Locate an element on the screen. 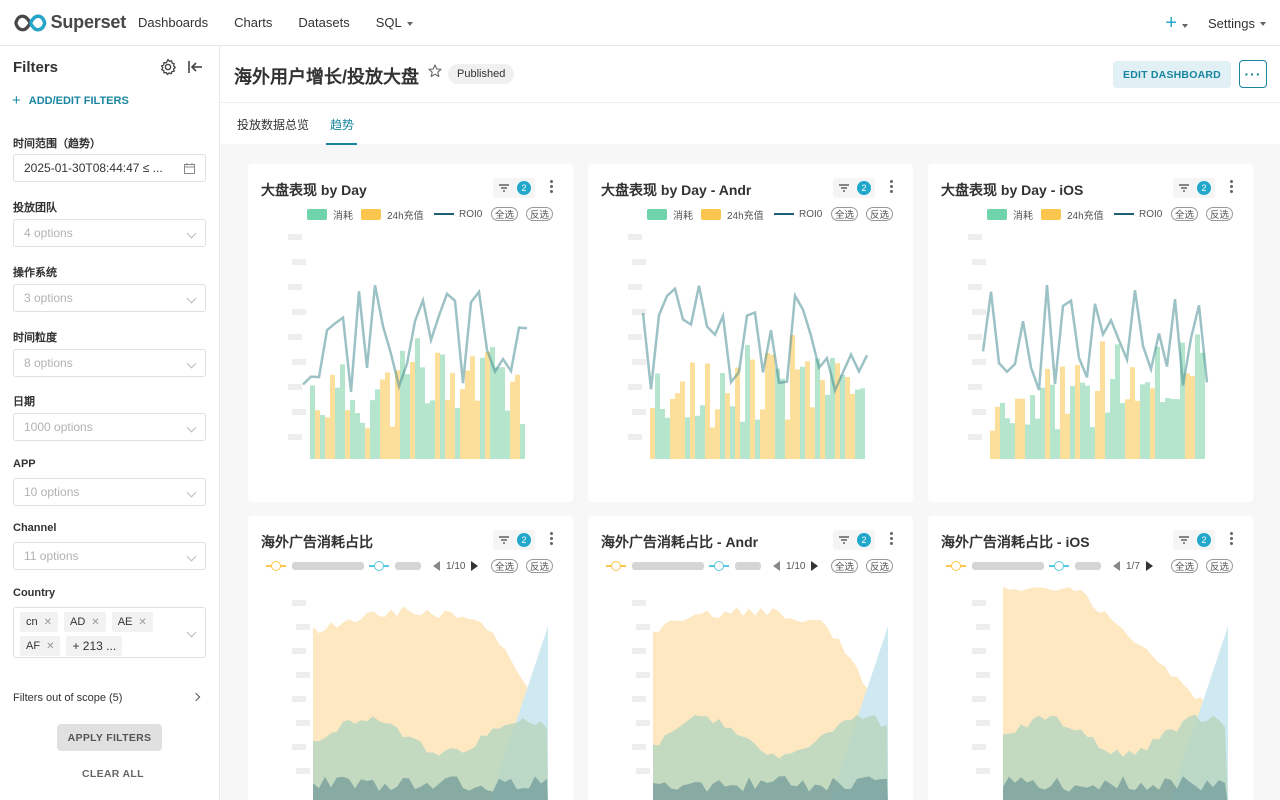  tab-trend: 趋势 is located at coordinates (342, 124).